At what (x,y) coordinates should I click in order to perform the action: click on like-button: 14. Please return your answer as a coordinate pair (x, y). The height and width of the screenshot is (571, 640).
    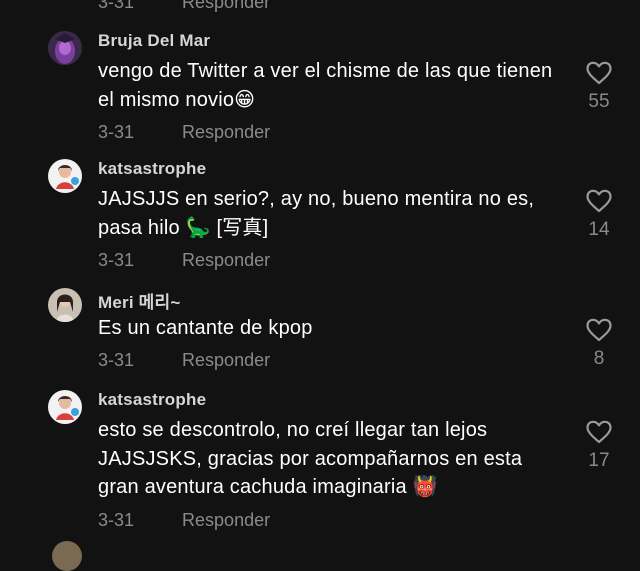
    Looking at the image, I should click on (599, 215).